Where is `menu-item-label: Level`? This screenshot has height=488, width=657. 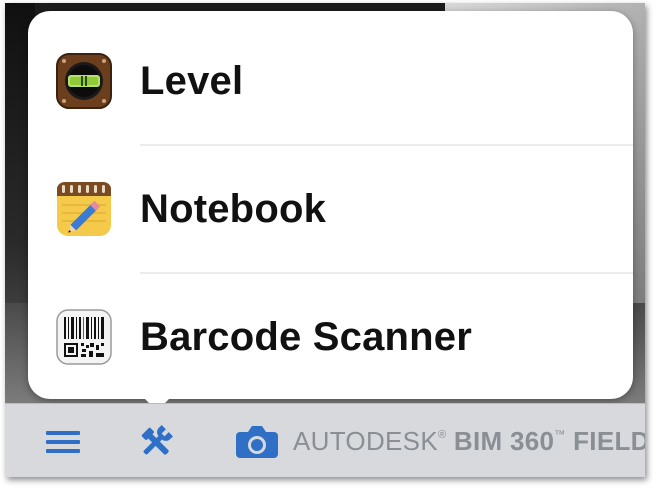 menu-item-label: Level is located at coordinates (192, 80).